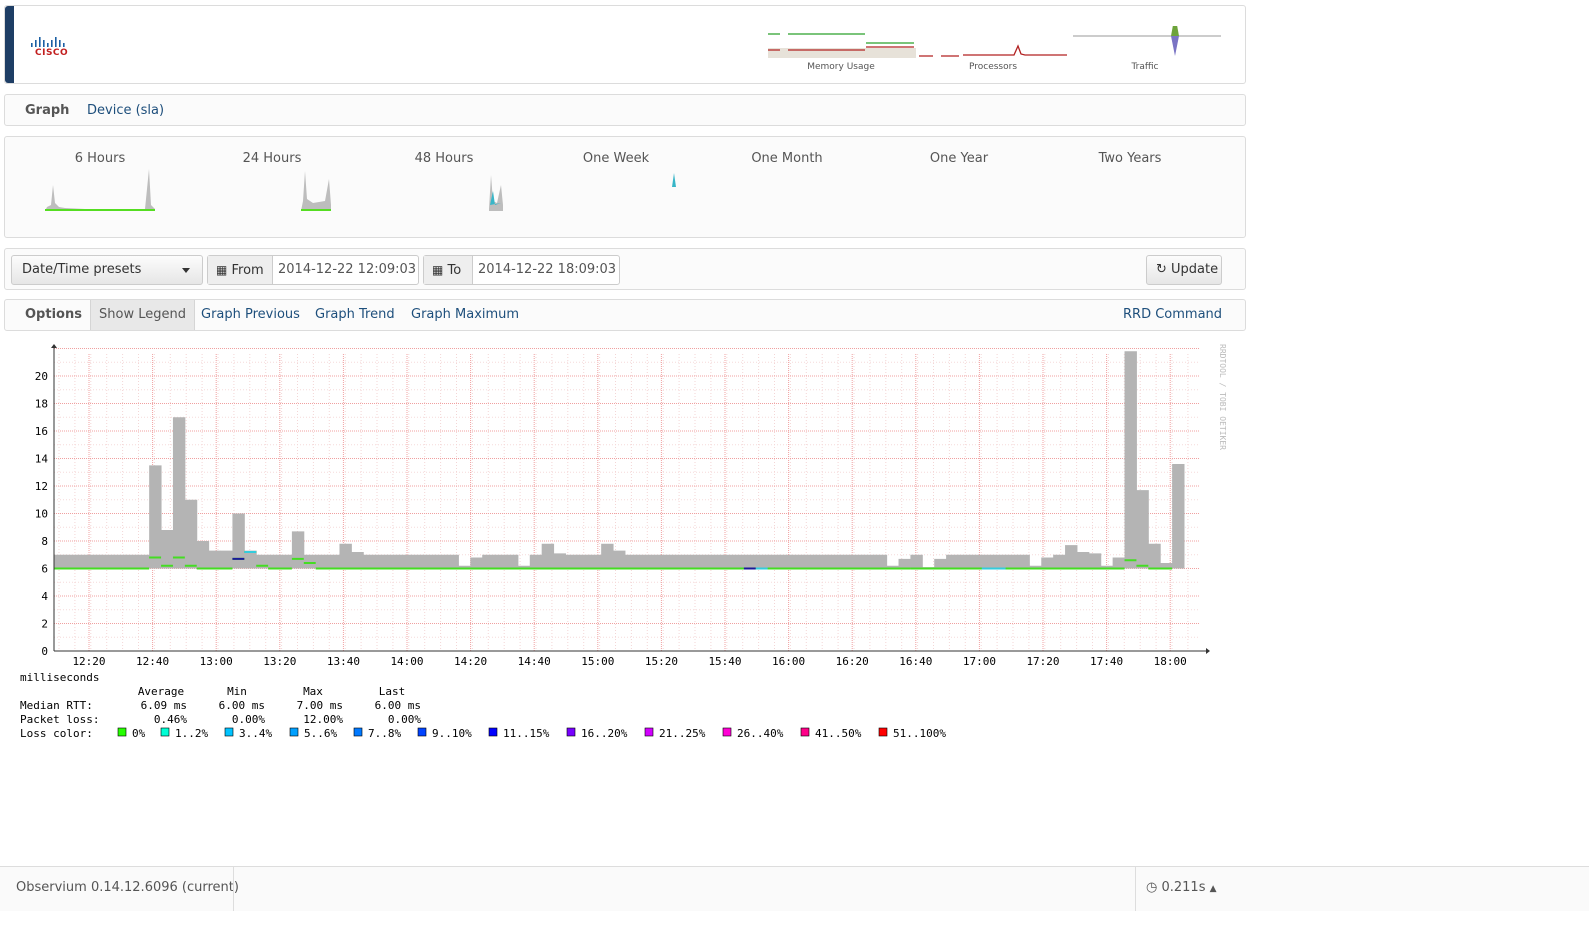 The height and width of the screenshot is (925, 1589). I want to click on x-tick-label: 13:20, so click(279, 661).